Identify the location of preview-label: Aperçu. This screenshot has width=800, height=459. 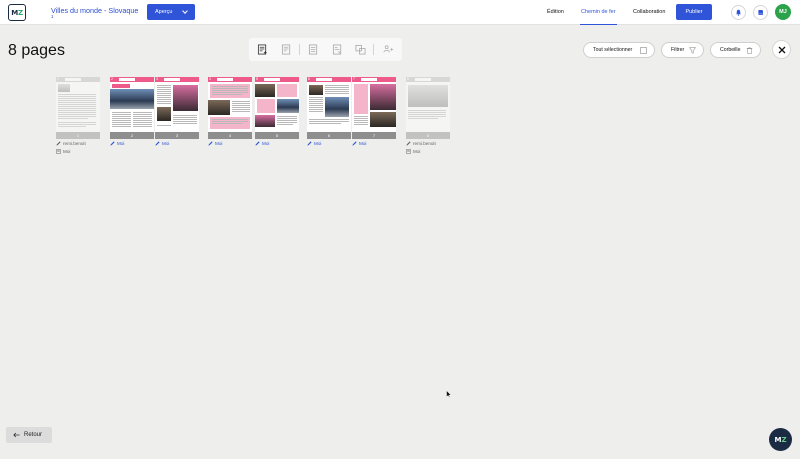
(164, 12).